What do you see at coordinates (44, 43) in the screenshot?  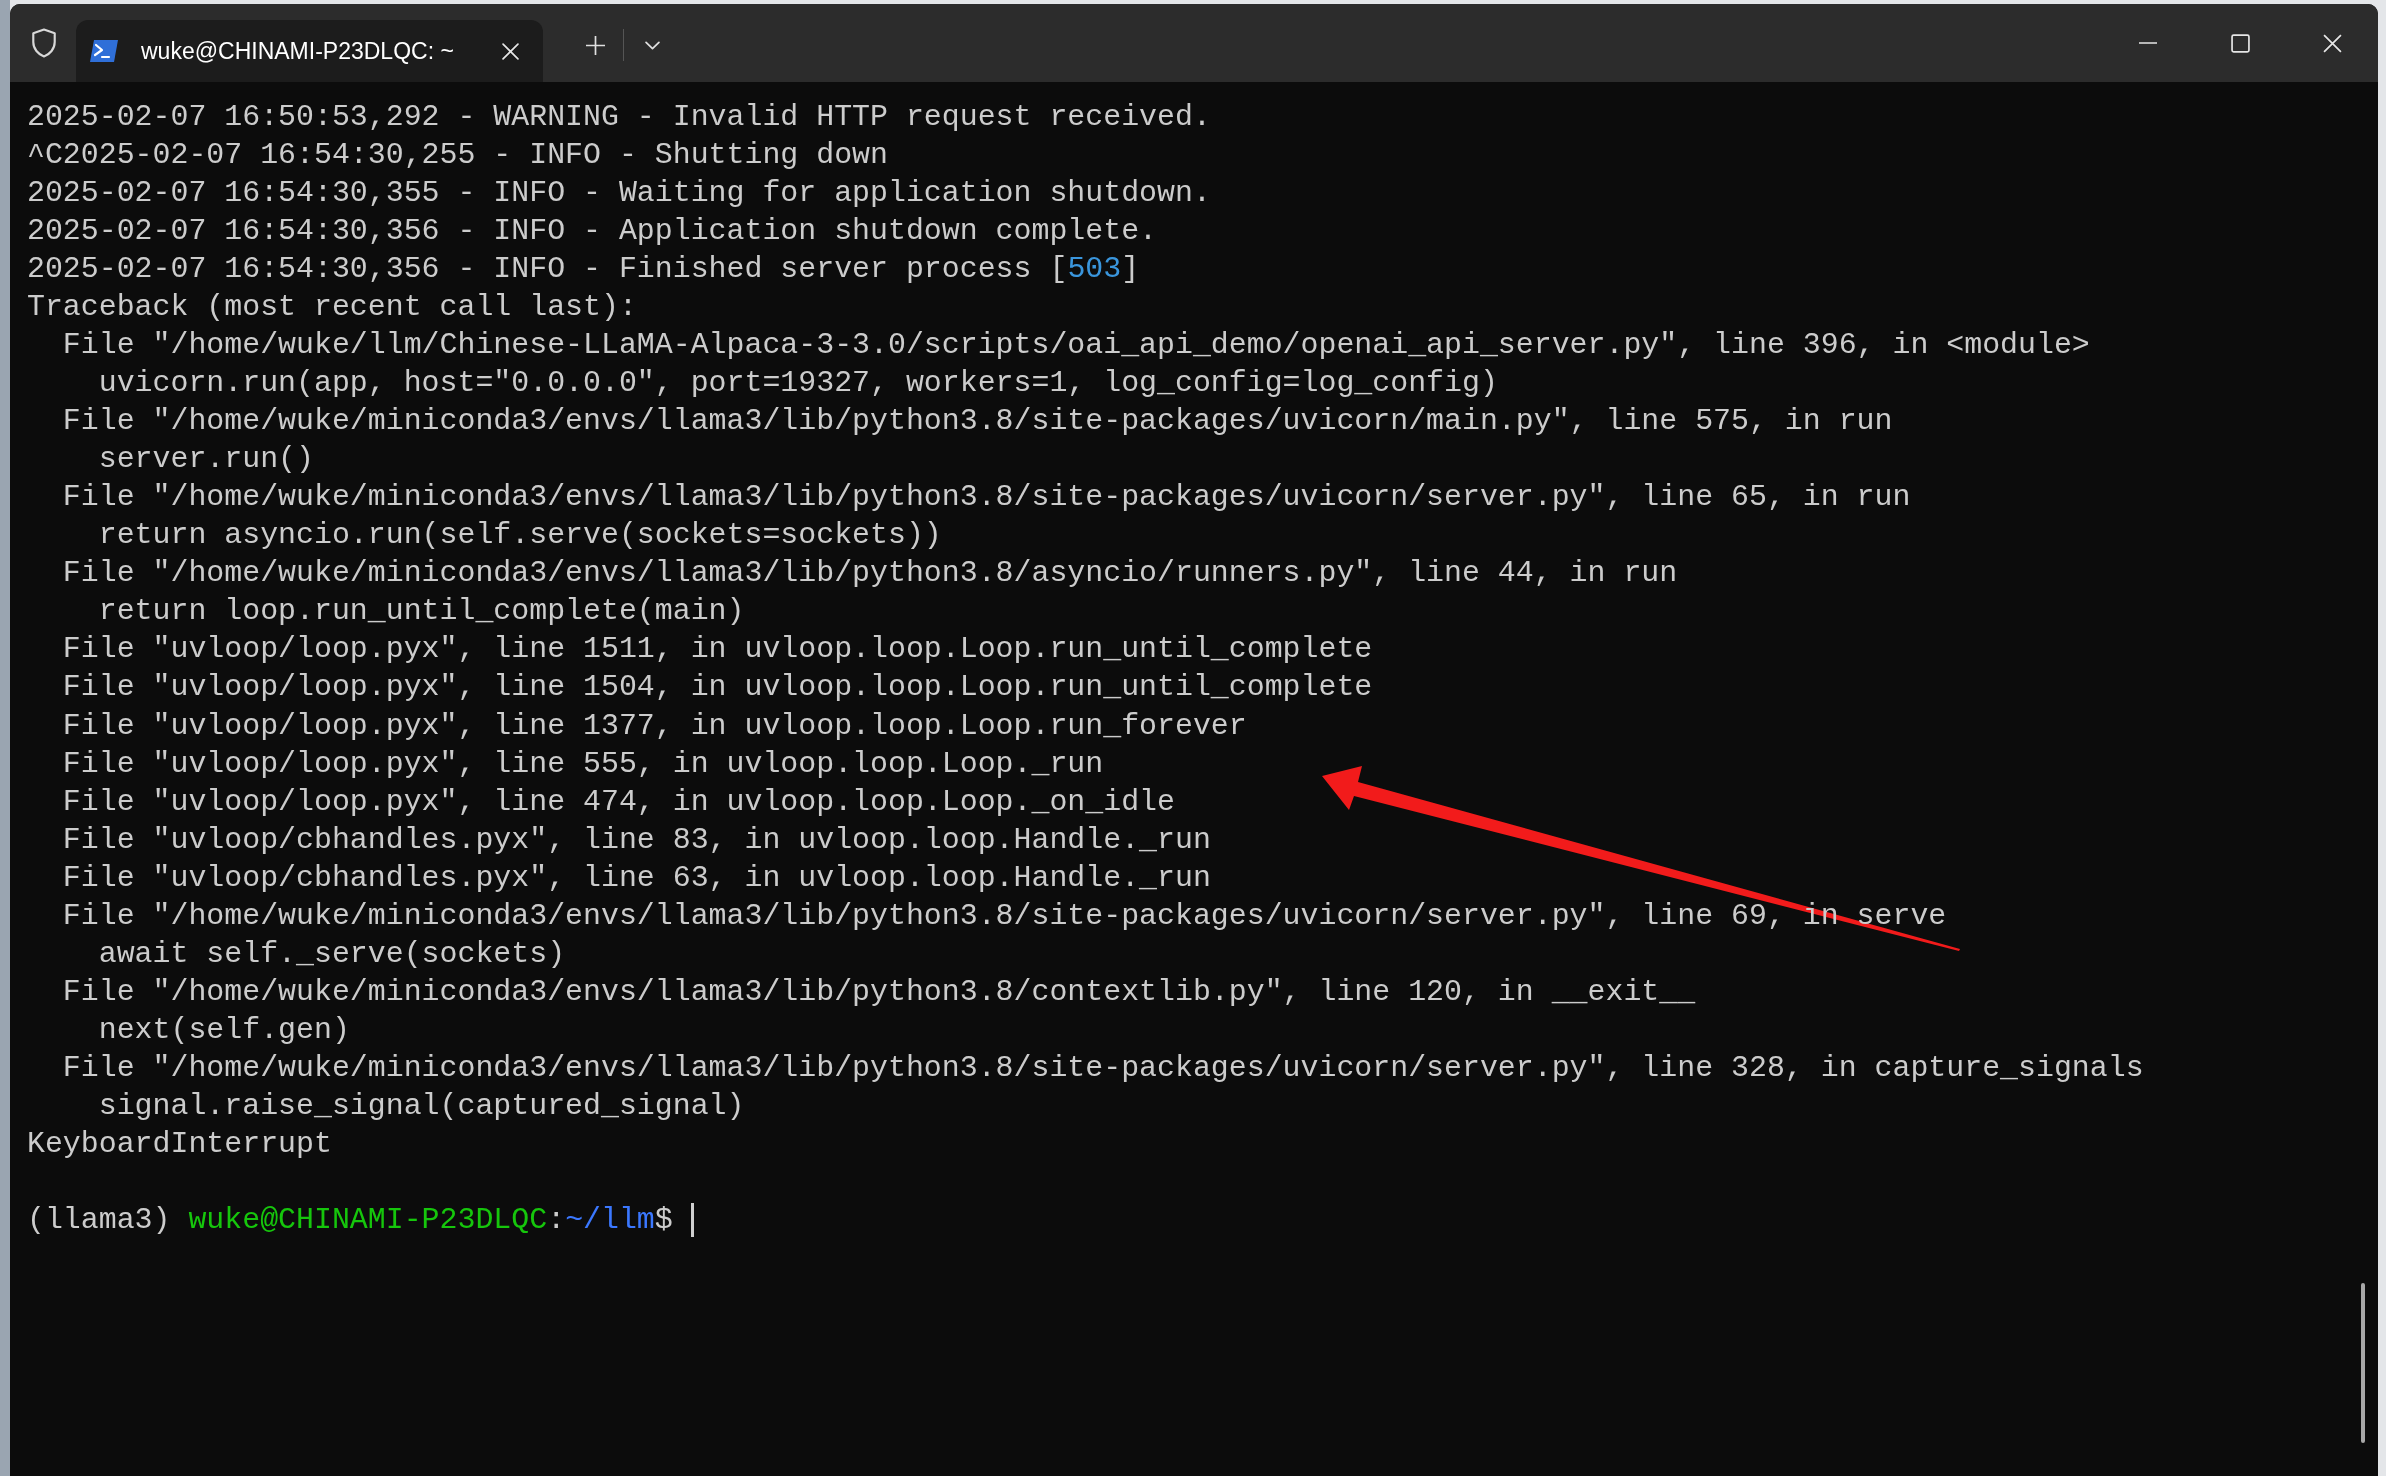 I see `shield-icon` at bounding box center [44, 43].